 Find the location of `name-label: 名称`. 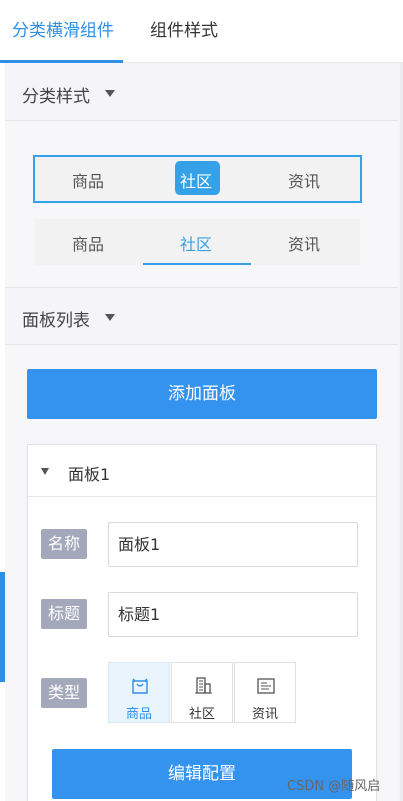

name-label: 名称 is located at coordinates (64, 544).